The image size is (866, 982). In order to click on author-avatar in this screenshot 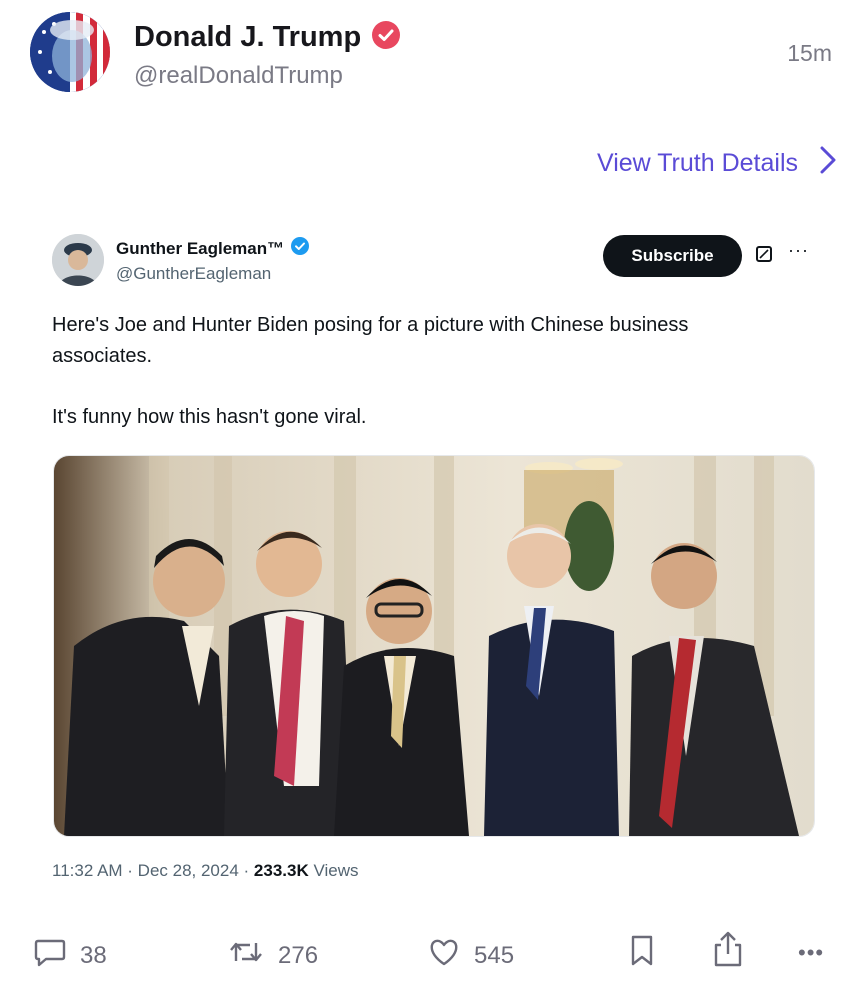, I will do `click(70, 52)`.